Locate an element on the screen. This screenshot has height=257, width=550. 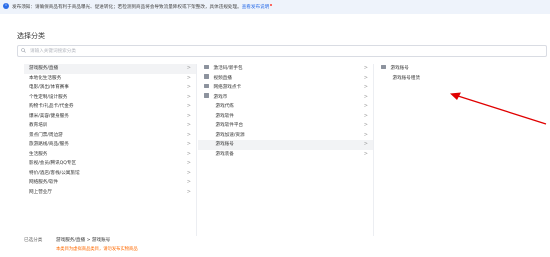
selected-category-footer: 已选分类 游戏服务/直播 > 游戏账号 本类目为虚拟商品类目，请勿发布实物商品 is located at coordinates (287, 247).